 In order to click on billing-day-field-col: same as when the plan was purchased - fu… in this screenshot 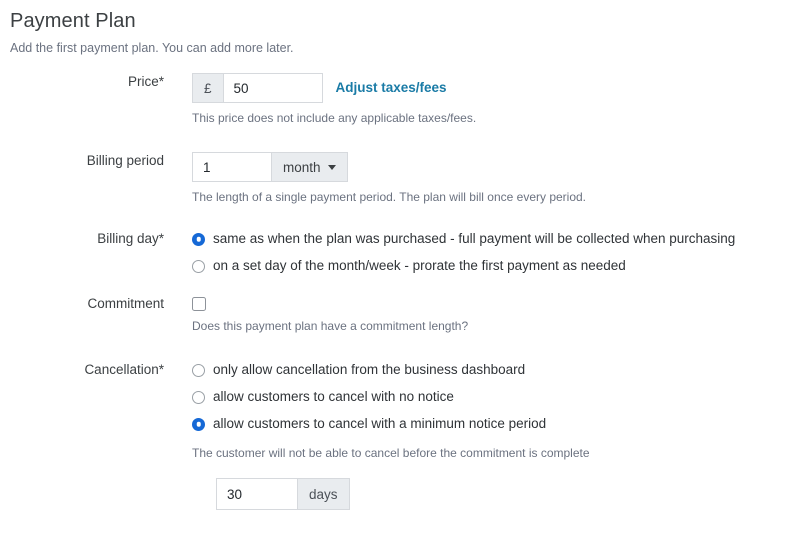, I will do `click(493, 252)`.